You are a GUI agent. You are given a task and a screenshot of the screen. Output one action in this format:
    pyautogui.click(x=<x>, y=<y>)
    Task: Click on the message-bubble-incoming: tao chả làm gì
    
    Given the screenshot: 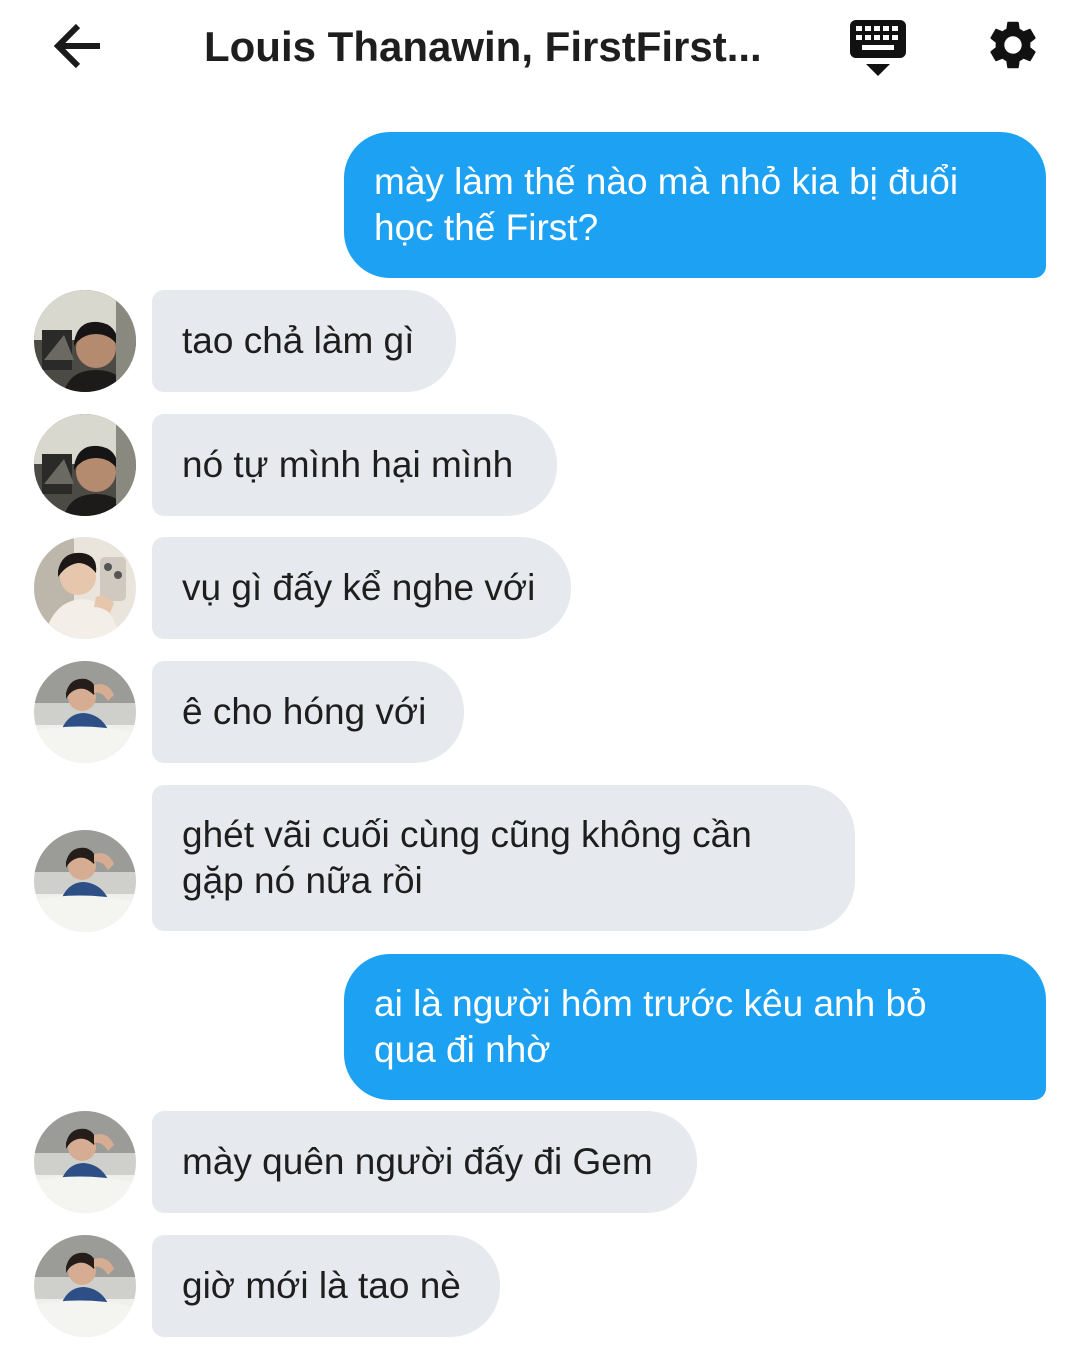 What is the action you would take?
    pyautogui.click(x=304, y=341)
    